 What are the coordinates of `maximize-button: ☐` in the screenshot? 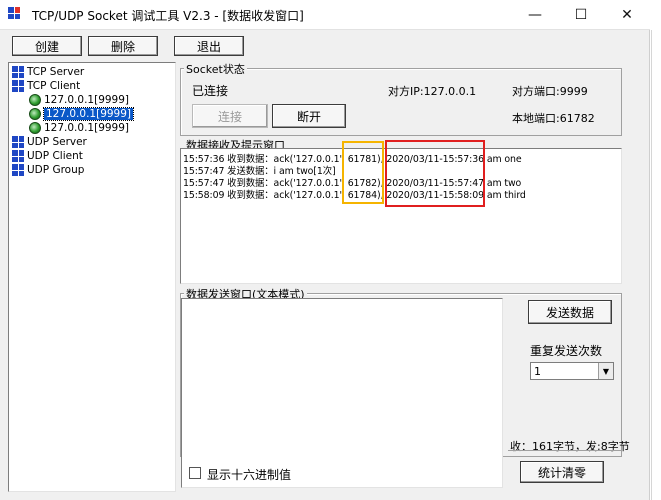 It's located at (581, 15).